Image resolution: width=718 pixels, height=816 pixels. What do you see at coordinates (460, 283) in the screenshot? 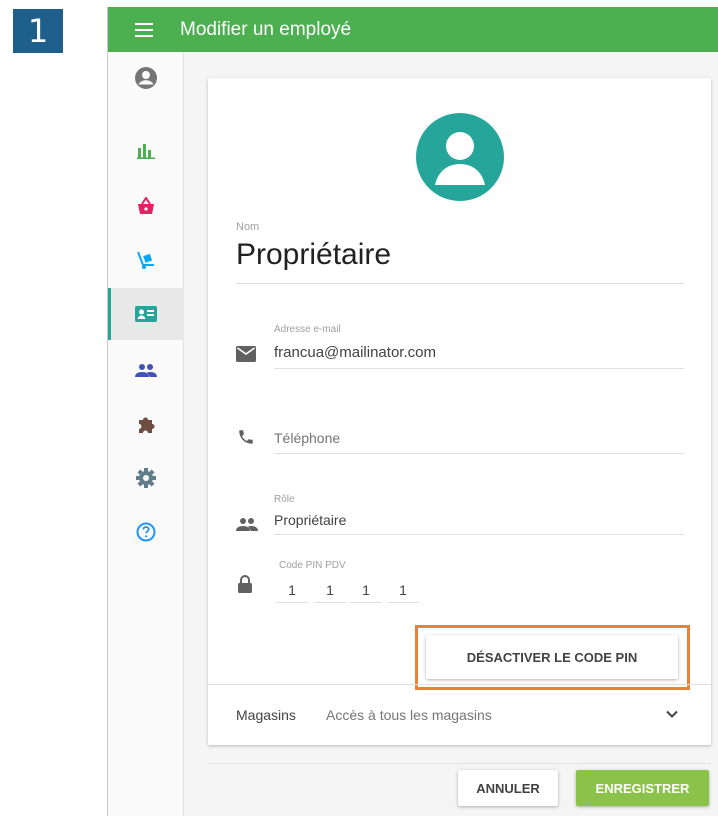
I see `name-underline` at bounding box center [460, 283].